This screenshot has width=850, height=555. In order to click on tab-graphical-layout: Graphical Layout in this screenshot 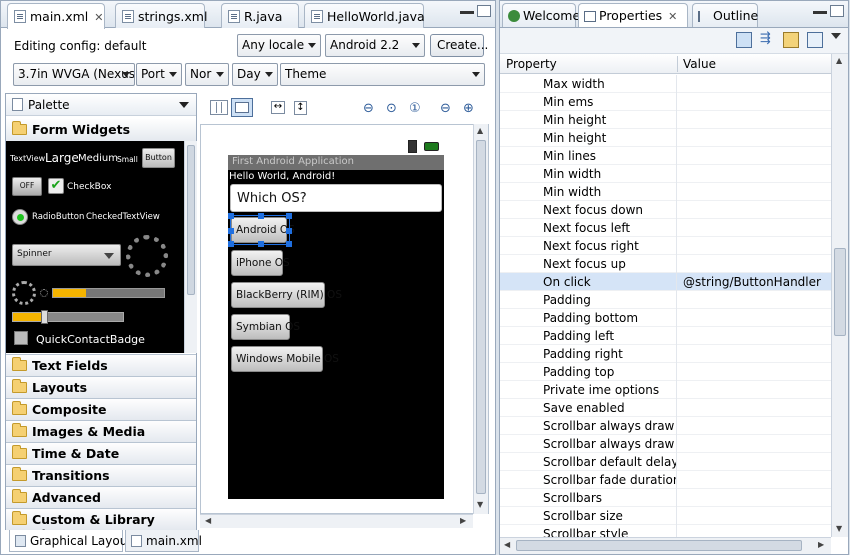, I will do `click(70, 541)`.